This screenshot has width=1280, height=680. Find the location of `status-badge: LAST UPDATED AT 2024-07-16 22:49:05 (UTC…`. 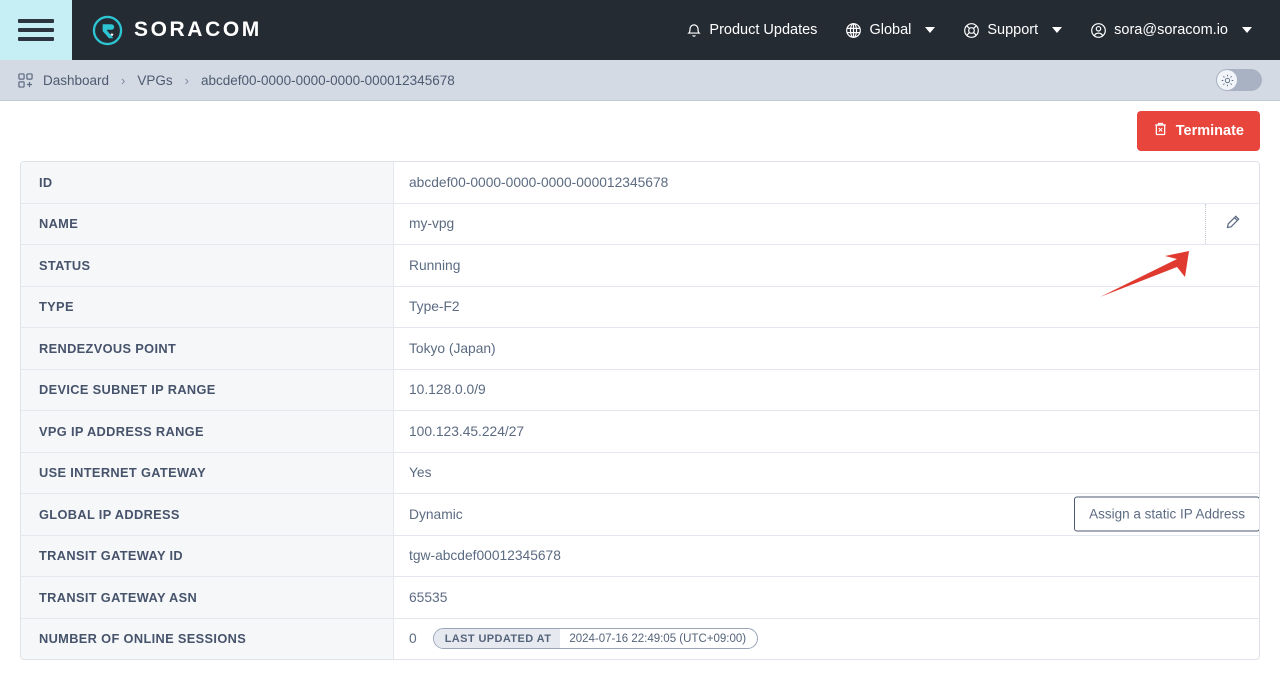

status-badge: LAST UPDATED AT 2024-07-16 22:49:05 (UTC… is located at coordinates (595, 639).